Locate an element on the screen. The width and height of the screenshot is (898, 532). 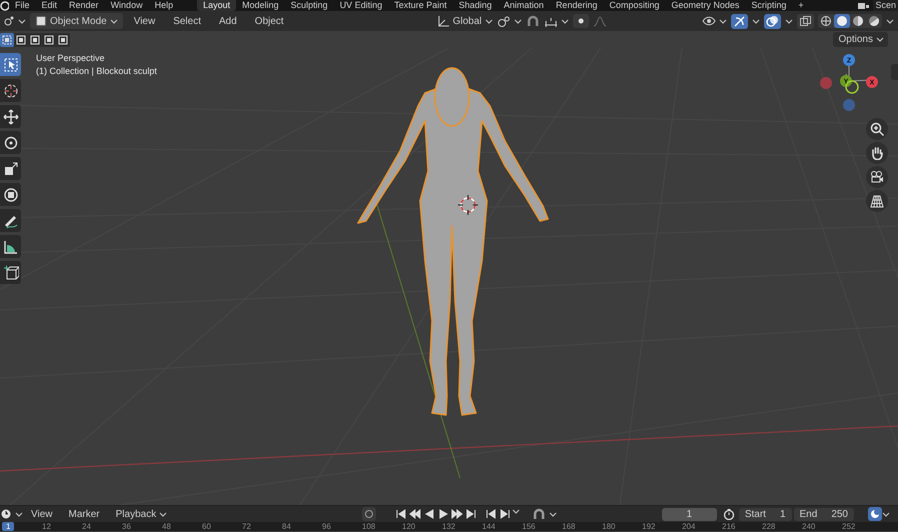
scale-tool-button is located at coordinates (10, 168).